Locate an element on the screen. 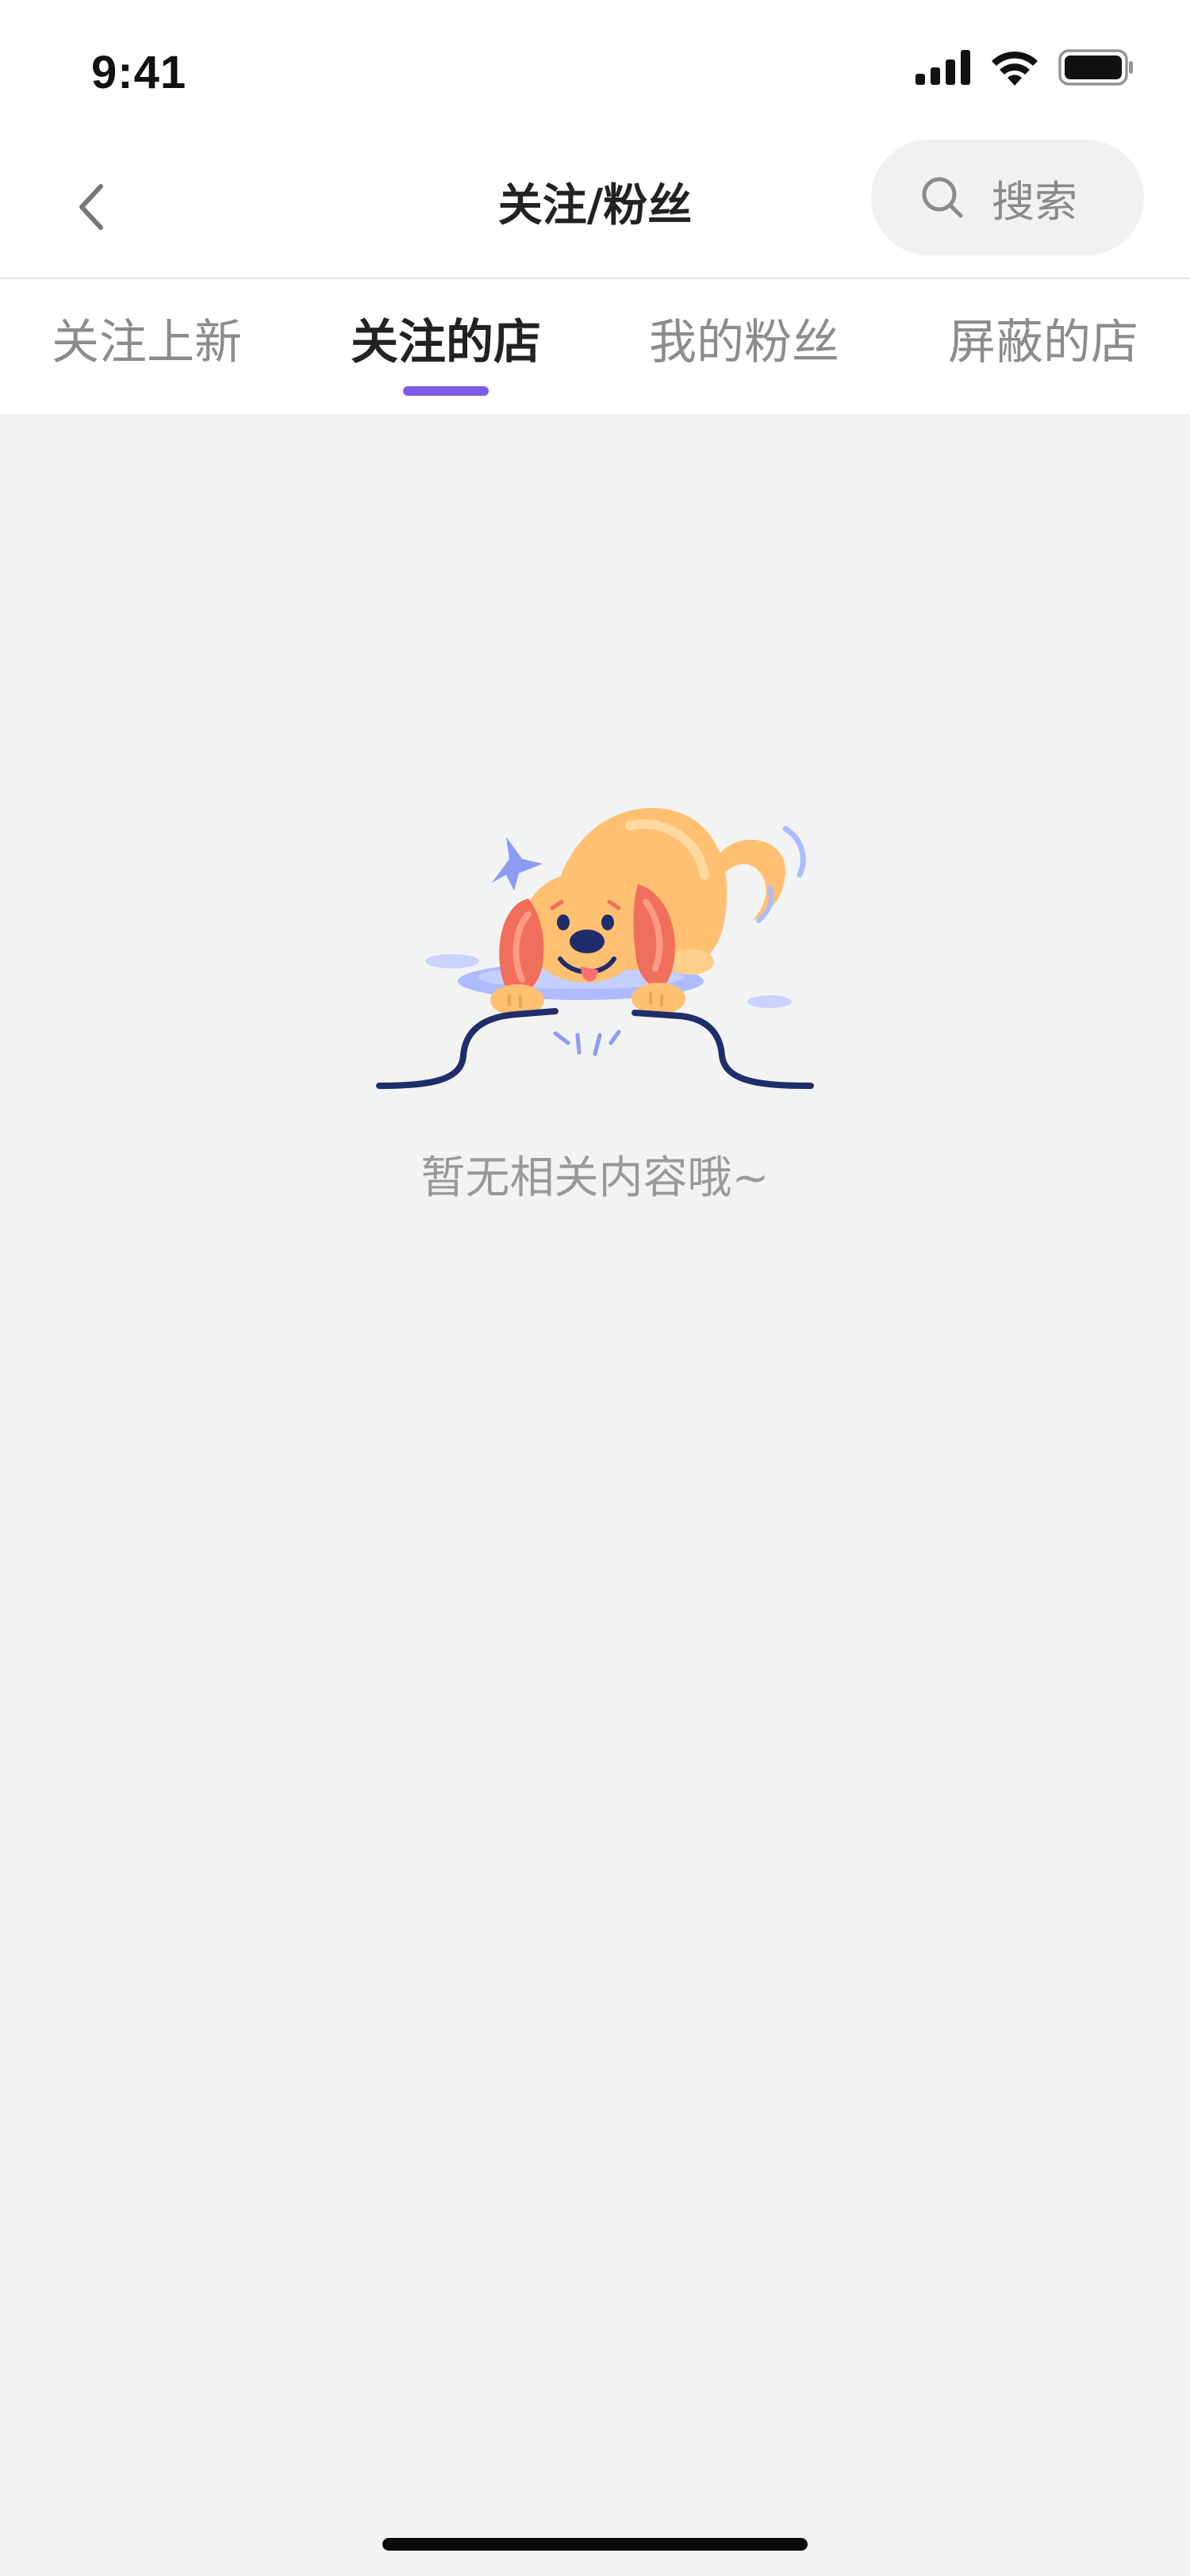 The width and height of the screenshot is (1190, 2576). tab-bar: 关注上新 关注的店 我的粉丝 屏蔽的店 is located at coordinates (595, 347).